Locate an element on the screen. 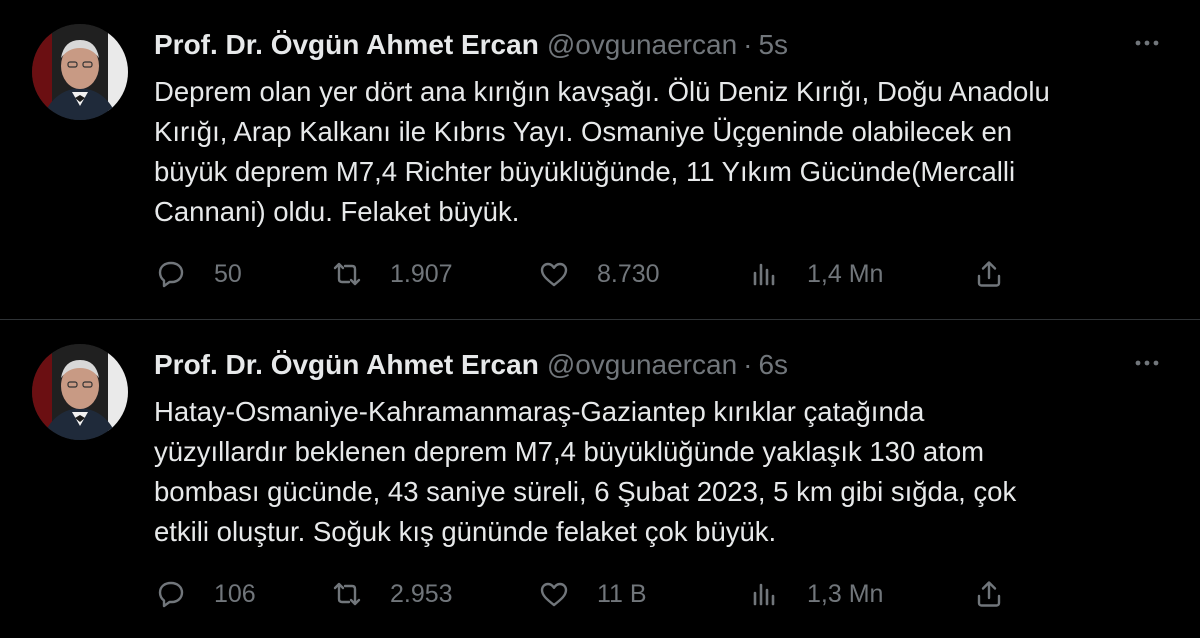  tweet-actions: 50 1.907 8.730 1,4 Mn is located at coordinates (584, 274).